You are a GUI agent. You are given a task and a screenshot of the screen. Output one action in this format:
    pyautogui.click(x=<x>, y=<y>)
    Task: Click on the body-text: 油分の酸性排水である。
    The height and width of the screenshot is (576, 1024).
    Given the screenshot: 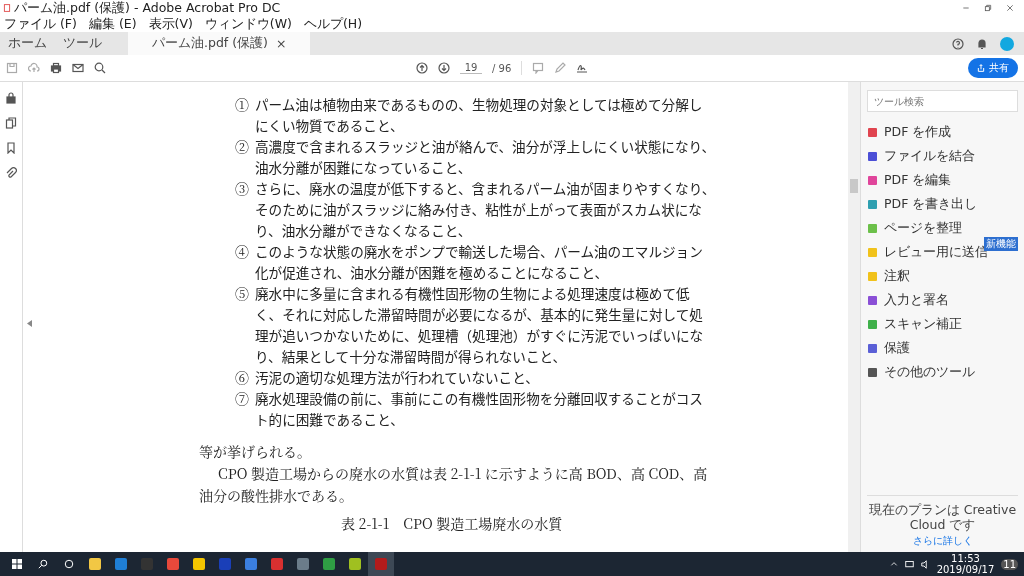 What is the action you would take?
    pyautogui.click(x=276, y=495)
    